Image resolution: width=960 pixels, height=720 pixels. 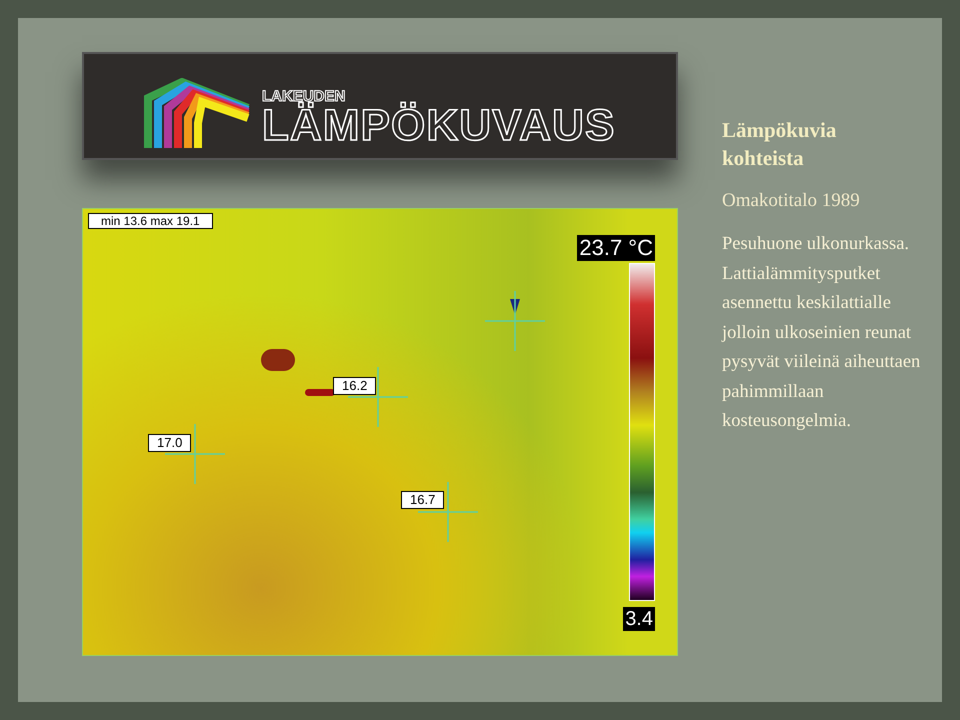 What do you see at coordinates (170, 443) in the screenshot?
I see `temperature-reading: 17.0` at bounding box center [170, 443].